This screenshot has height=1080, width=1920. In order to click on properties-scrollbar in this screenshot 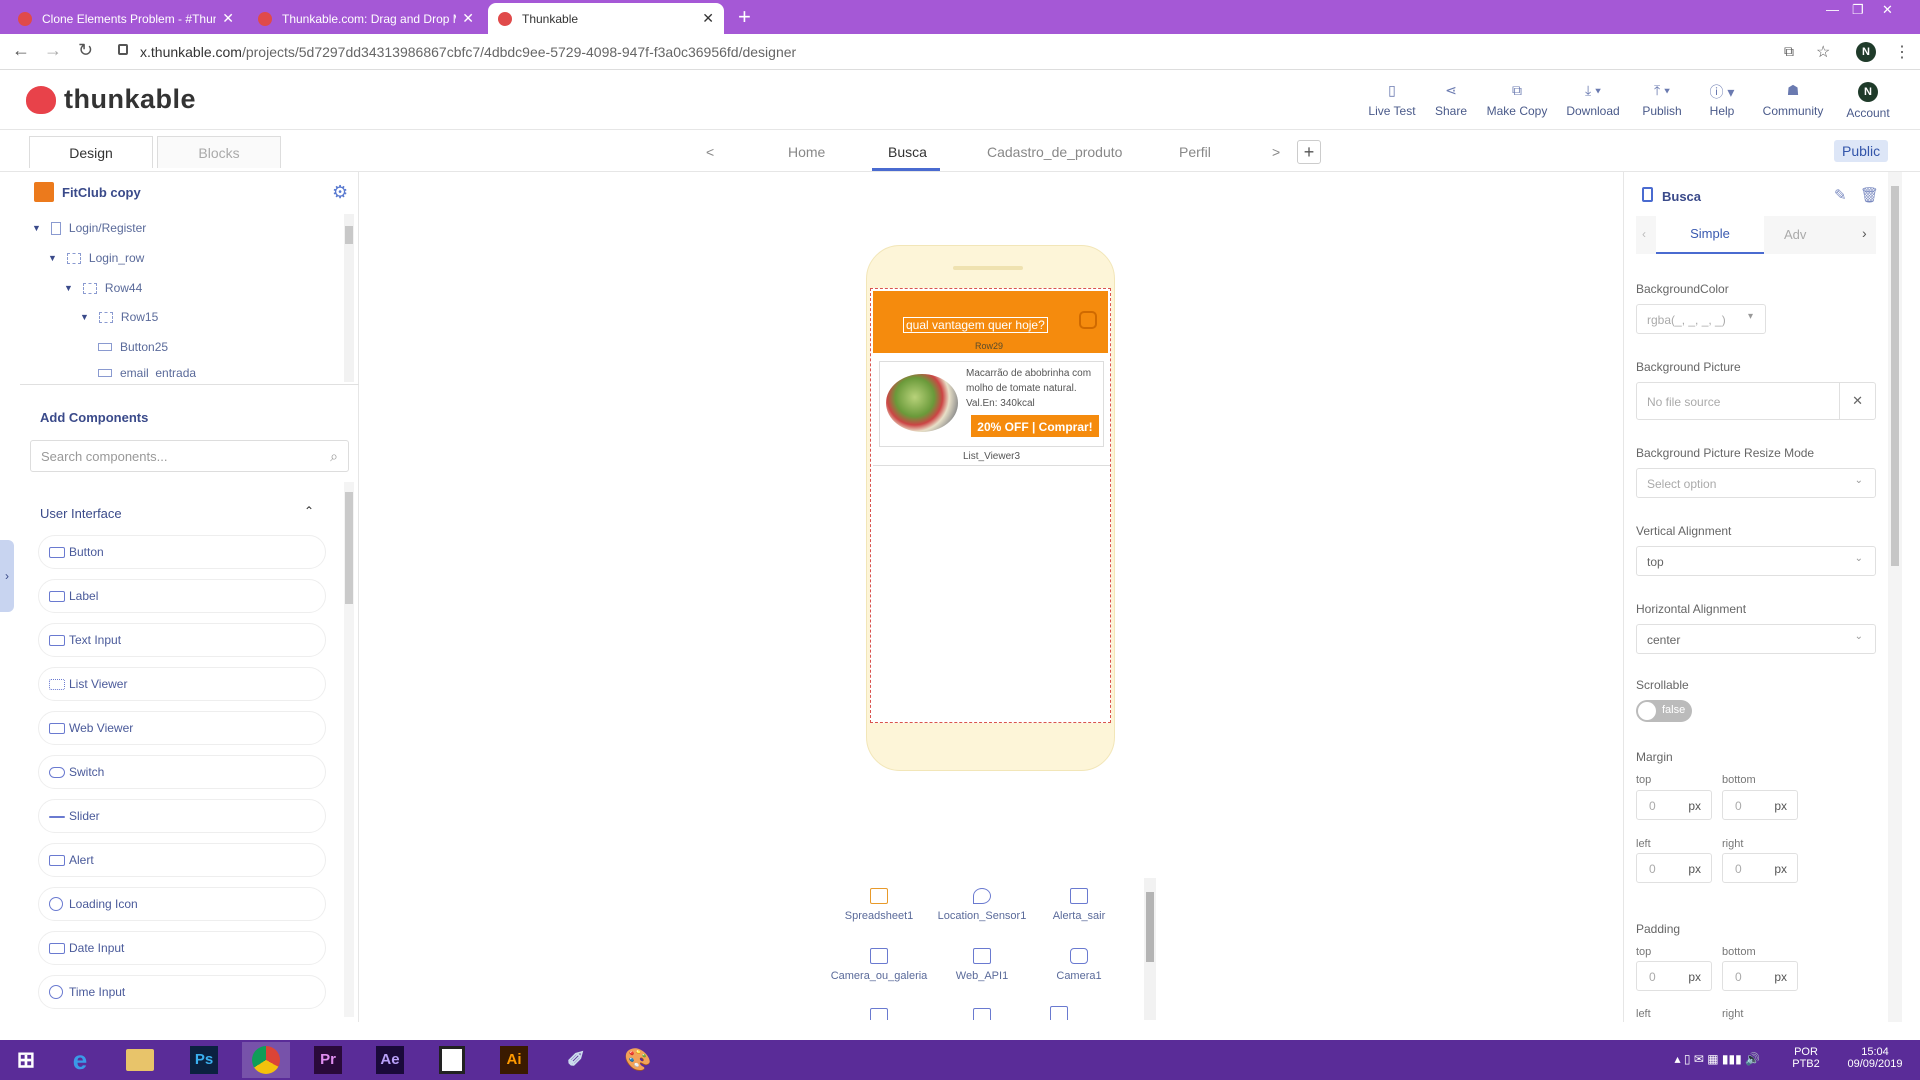, I will do `click(1895, 597)`.